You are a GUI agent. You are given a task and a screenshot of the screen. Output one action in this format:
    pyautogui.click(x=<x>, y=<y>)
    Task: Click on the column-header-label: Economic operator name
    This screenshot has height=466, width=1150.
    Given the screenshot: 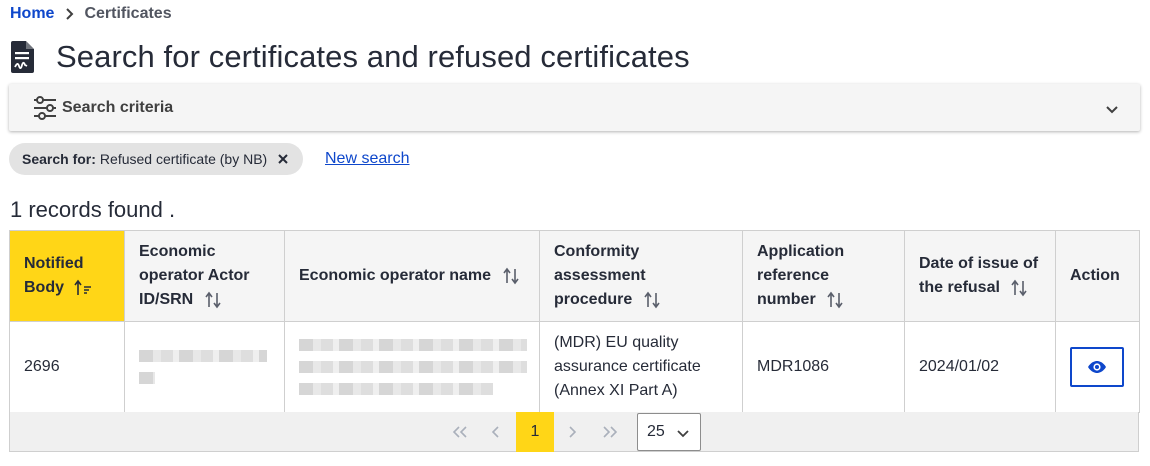 What is the action you would take?
    pyautogui.click(x=395, y=275)
    